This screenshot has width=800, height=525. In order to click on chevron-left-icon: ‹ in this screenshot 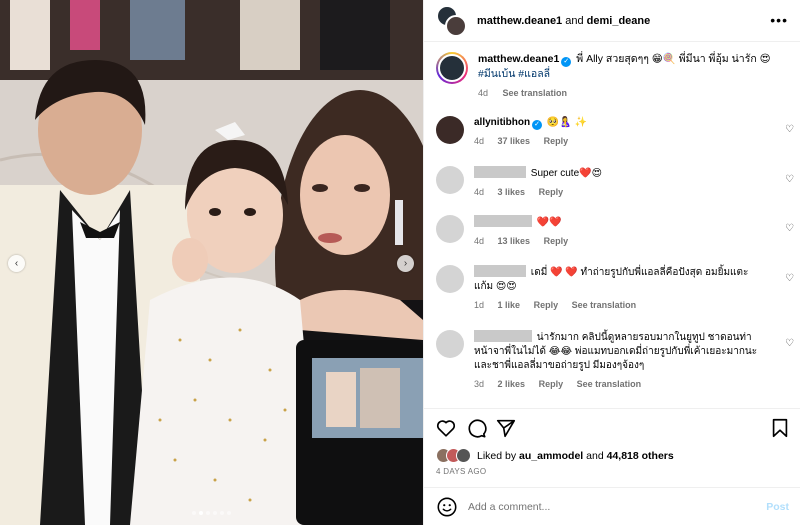, I will do `click(16, 263)`.